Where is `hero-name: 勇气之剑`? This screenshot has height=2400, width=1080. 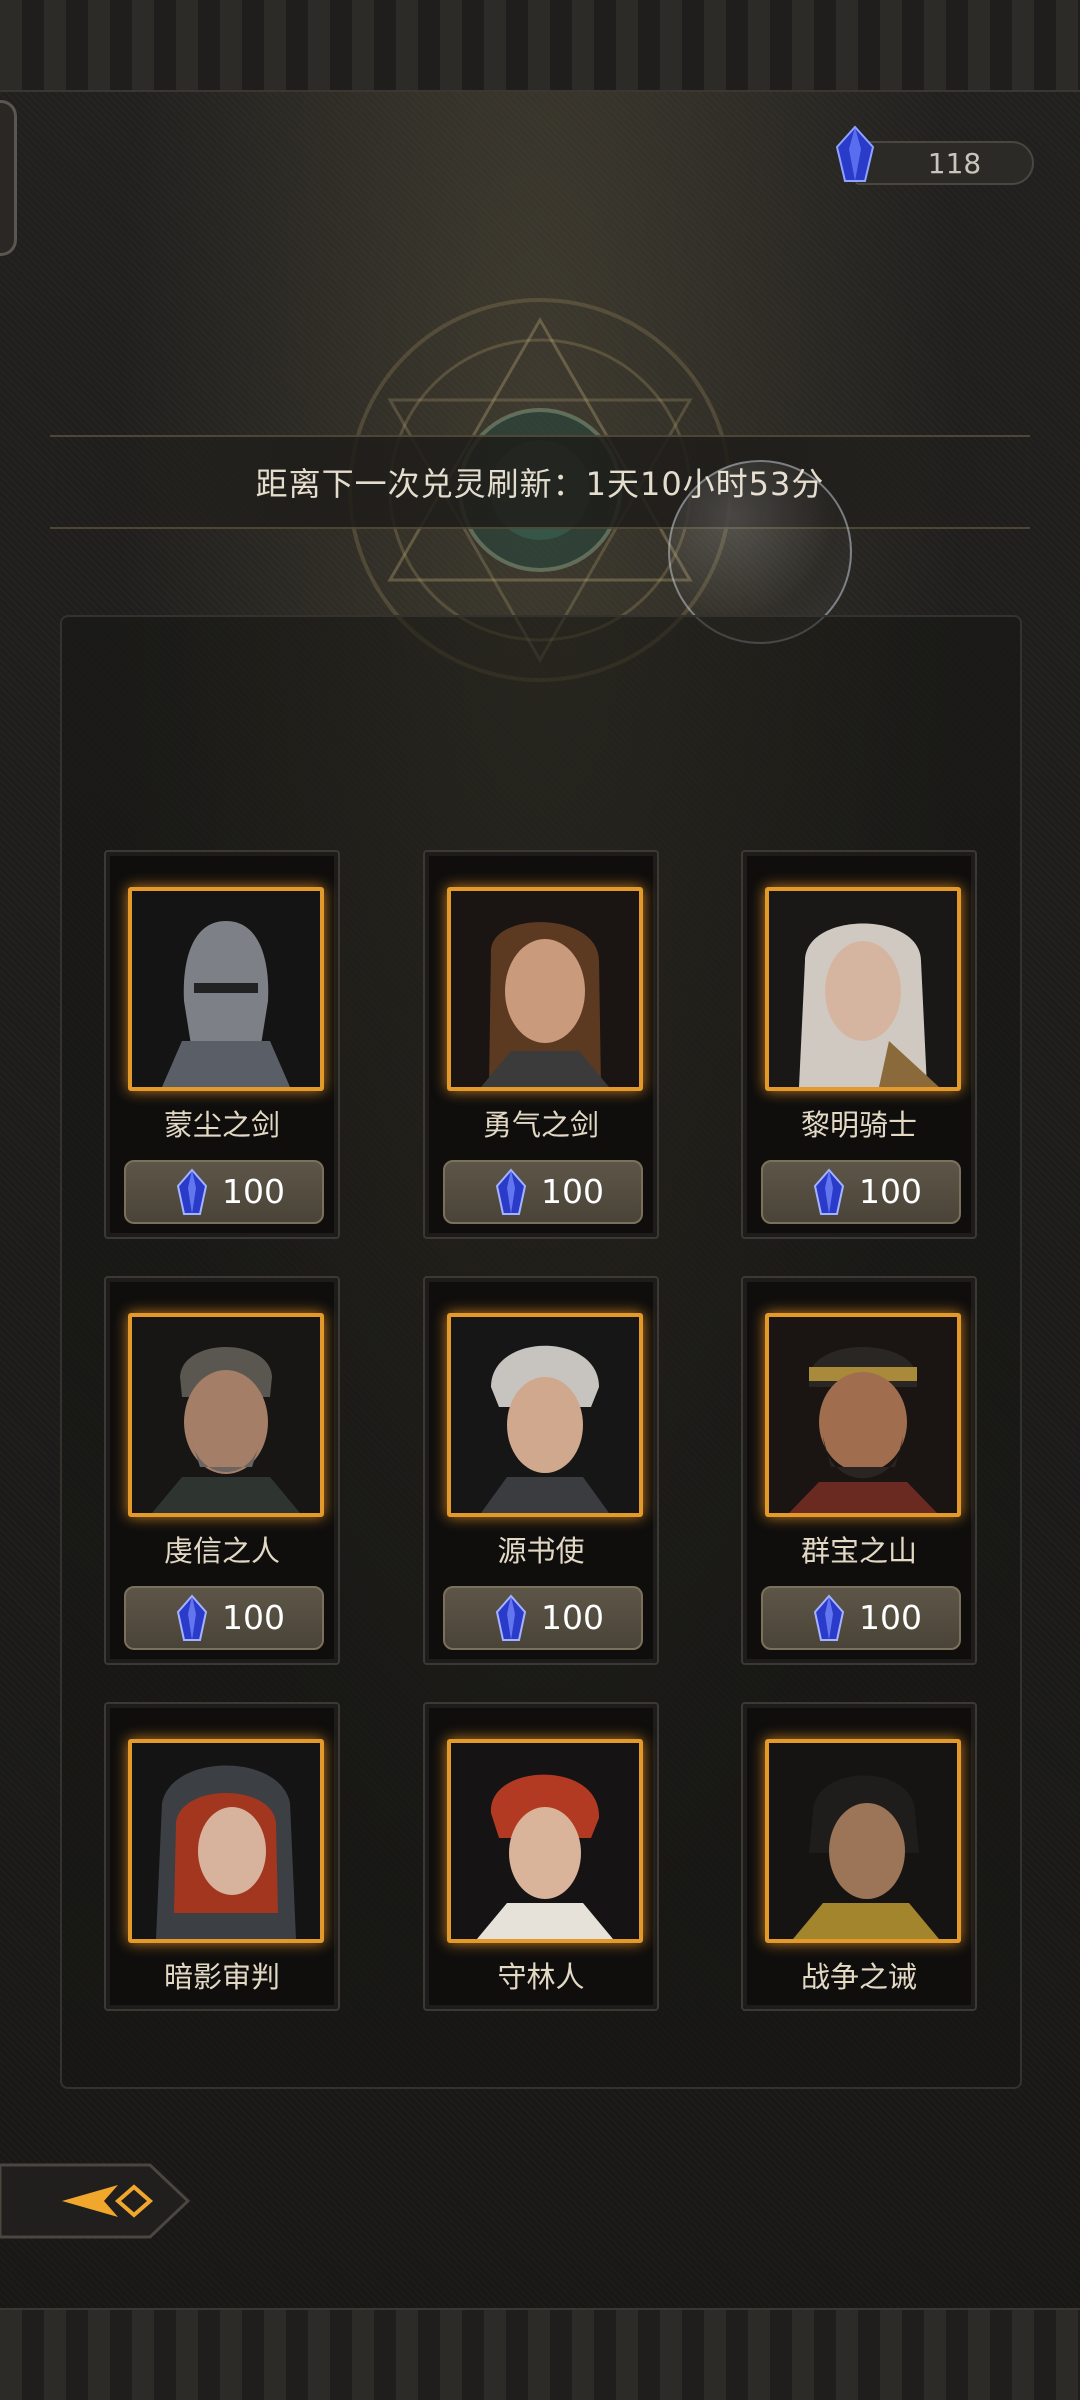
hero-name: 勇气之剑 is located at coordinates (540, 1125).